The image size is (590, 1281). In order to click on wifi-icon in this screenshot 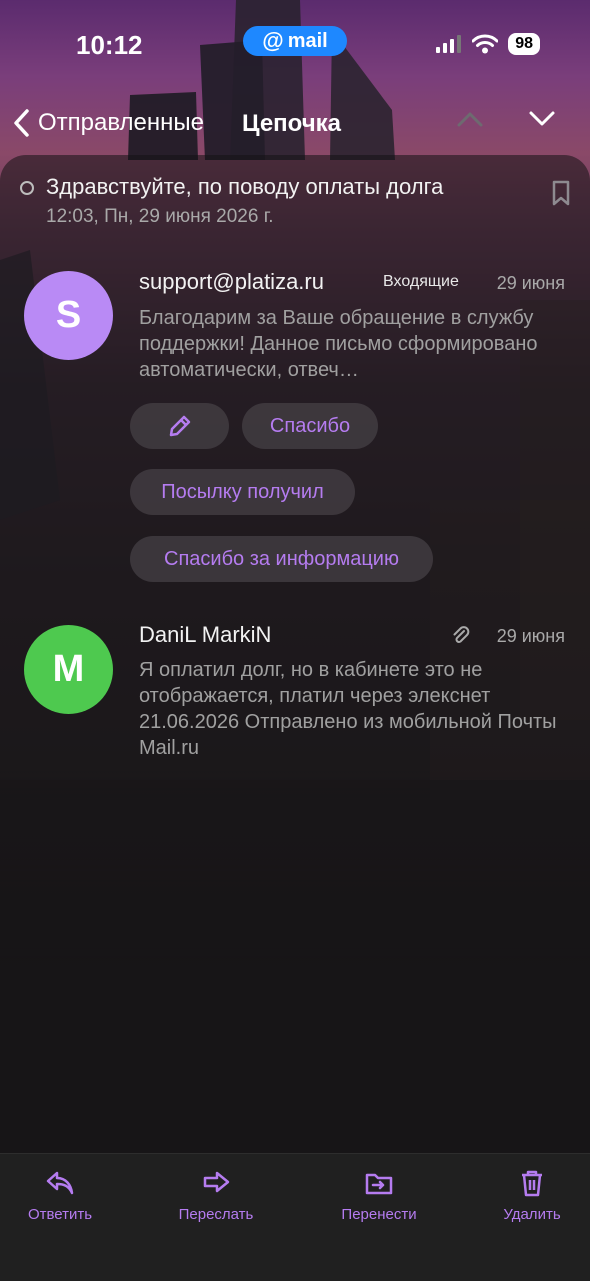, I will do `click(485, 44)`.